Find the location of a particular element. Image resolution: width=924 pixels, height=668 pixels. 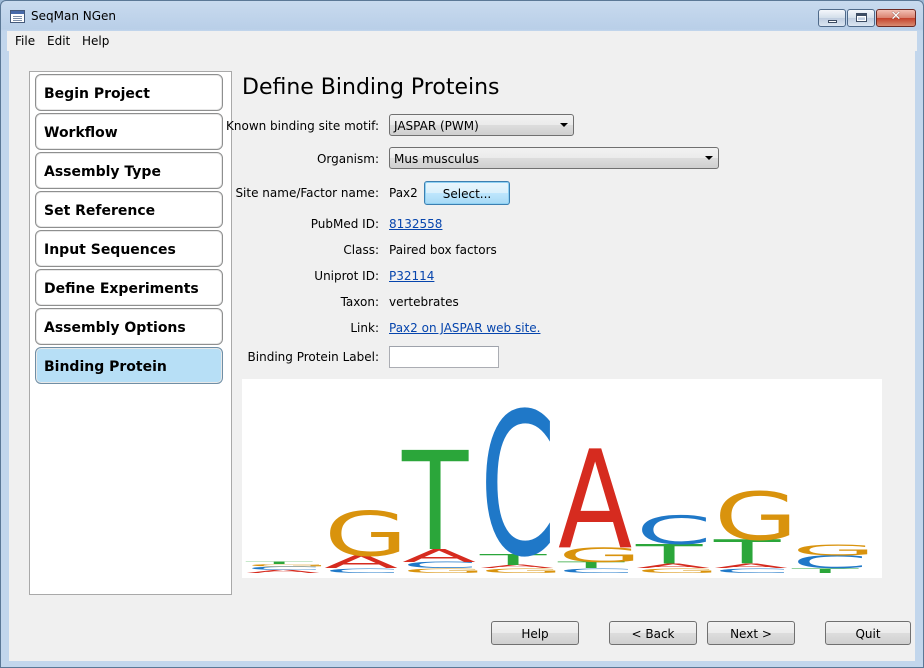

logo-letter-a: A is located at coordinates (595, 500).